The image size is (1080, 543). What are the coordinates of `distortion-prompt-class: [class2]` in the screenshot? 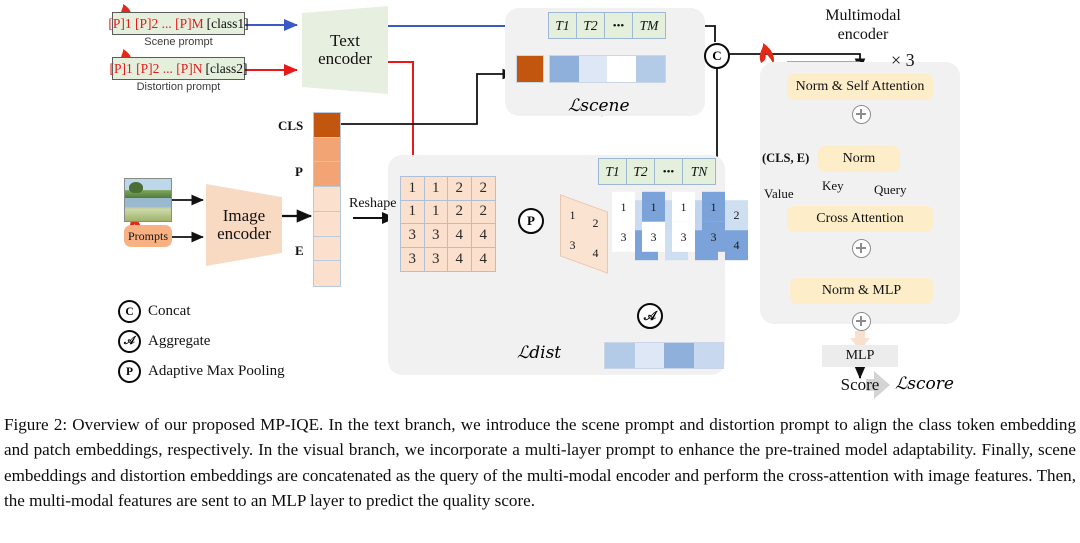 It's located at (226, 68).